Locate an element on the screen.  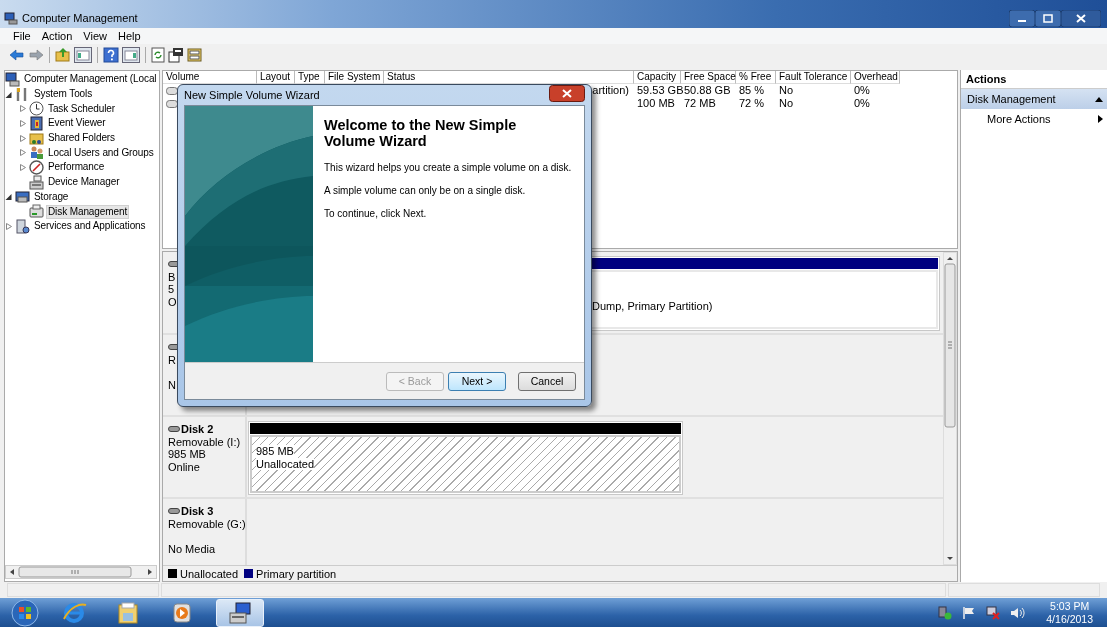
column-header: % Free is located at coordinates (756, 77).